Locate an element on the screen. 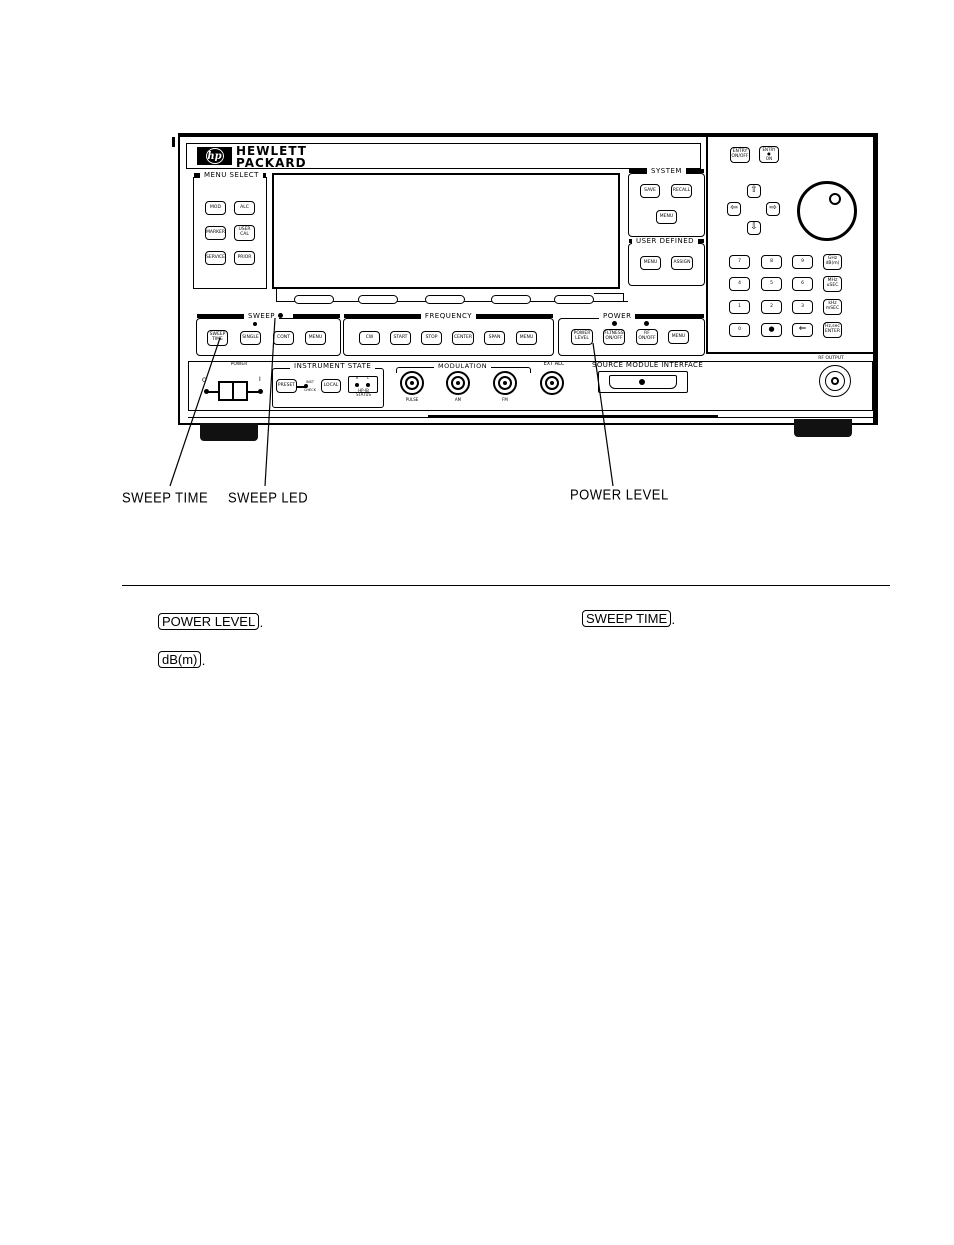 The height and width of the screenshot is (1245, 954). callout-leaders is located at coordinates (391, 402).